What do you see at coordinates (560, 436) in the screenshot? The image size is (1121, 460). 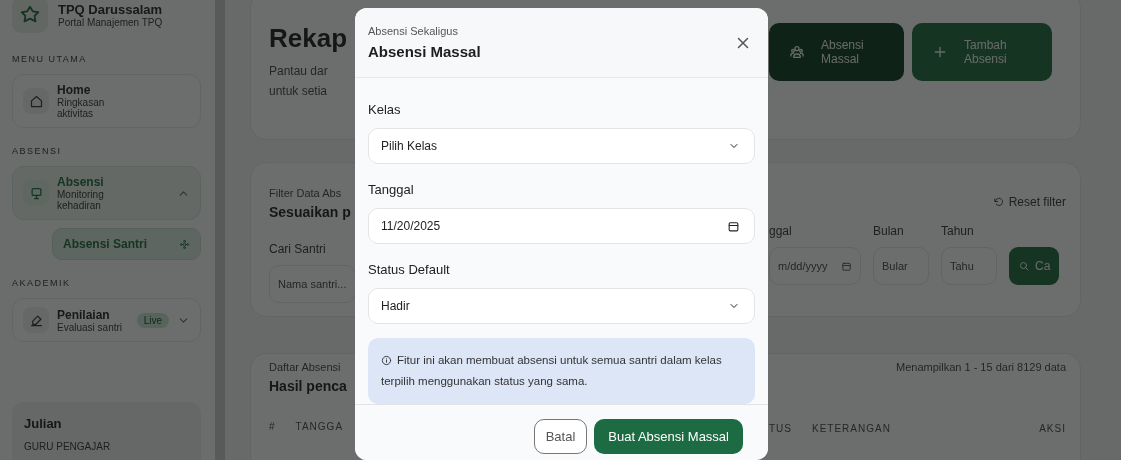 I see `cancel-button: Batal` at bounding box center [560, 436].